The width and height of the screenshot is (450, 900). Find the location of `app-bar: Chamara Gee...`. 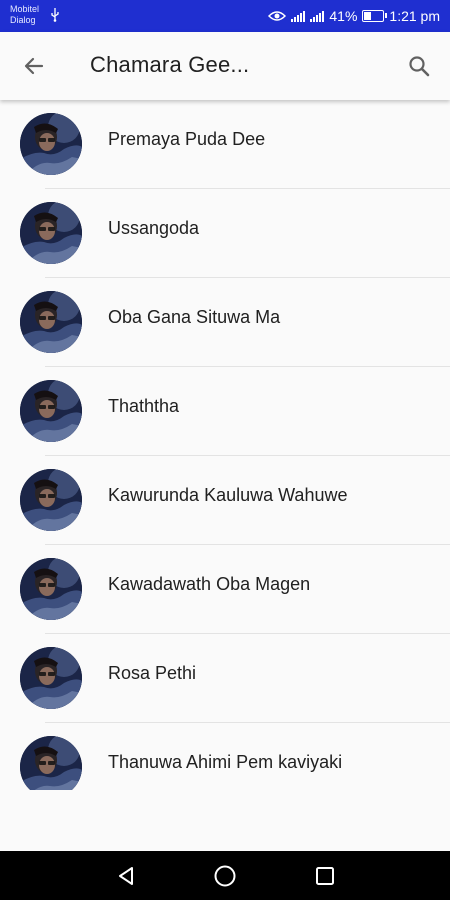

app-bar: Chamara Gee... is located at coordinates (225, 66).